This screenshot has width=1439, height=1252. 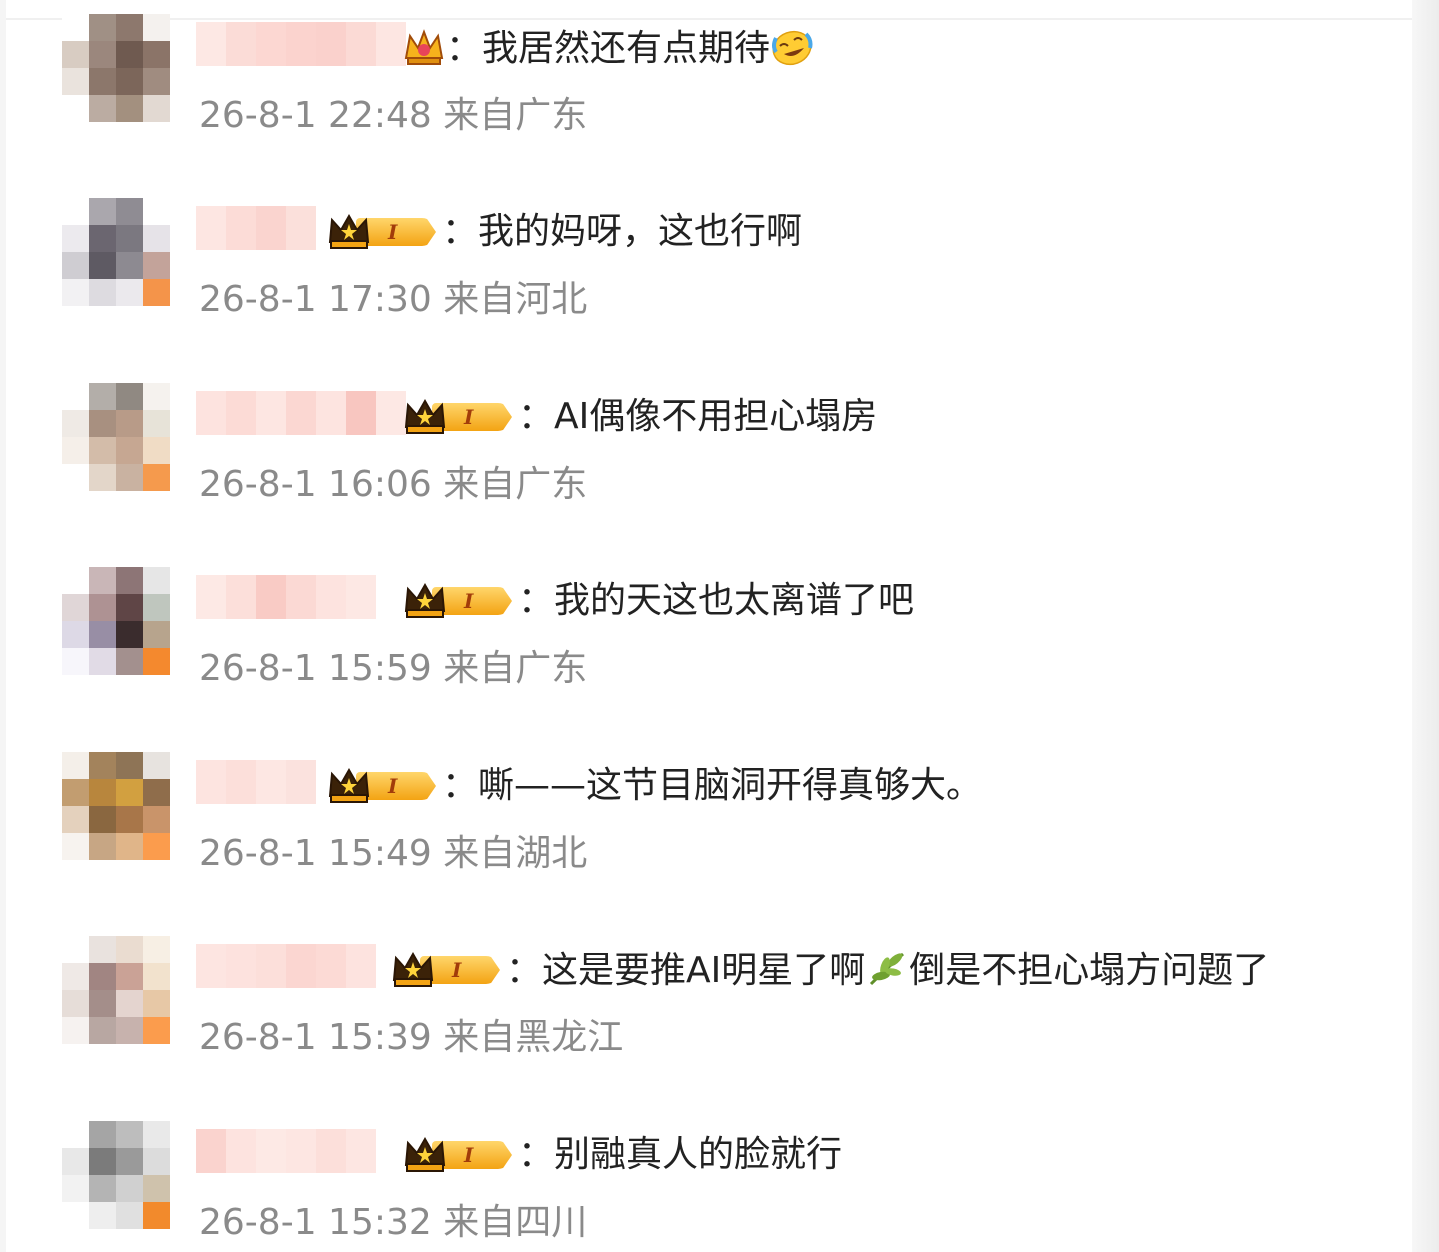 What do you see at coordinates (712, 785) in the screenshot?
I see `comment-text: ：嘶——这节目脑洞开得真够大。` at bounding box center [712, 785].